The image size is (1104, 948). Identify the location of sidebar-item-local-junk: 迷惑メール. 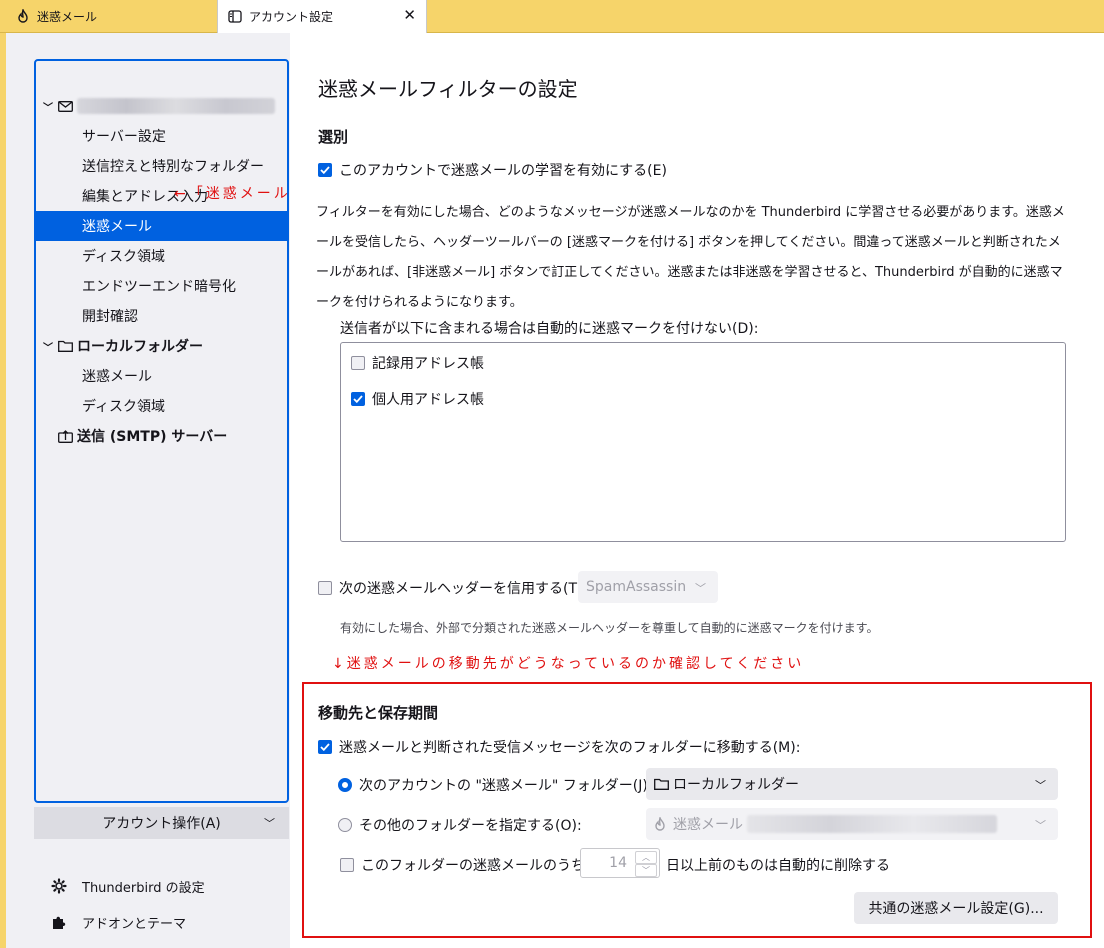
(161, 376).